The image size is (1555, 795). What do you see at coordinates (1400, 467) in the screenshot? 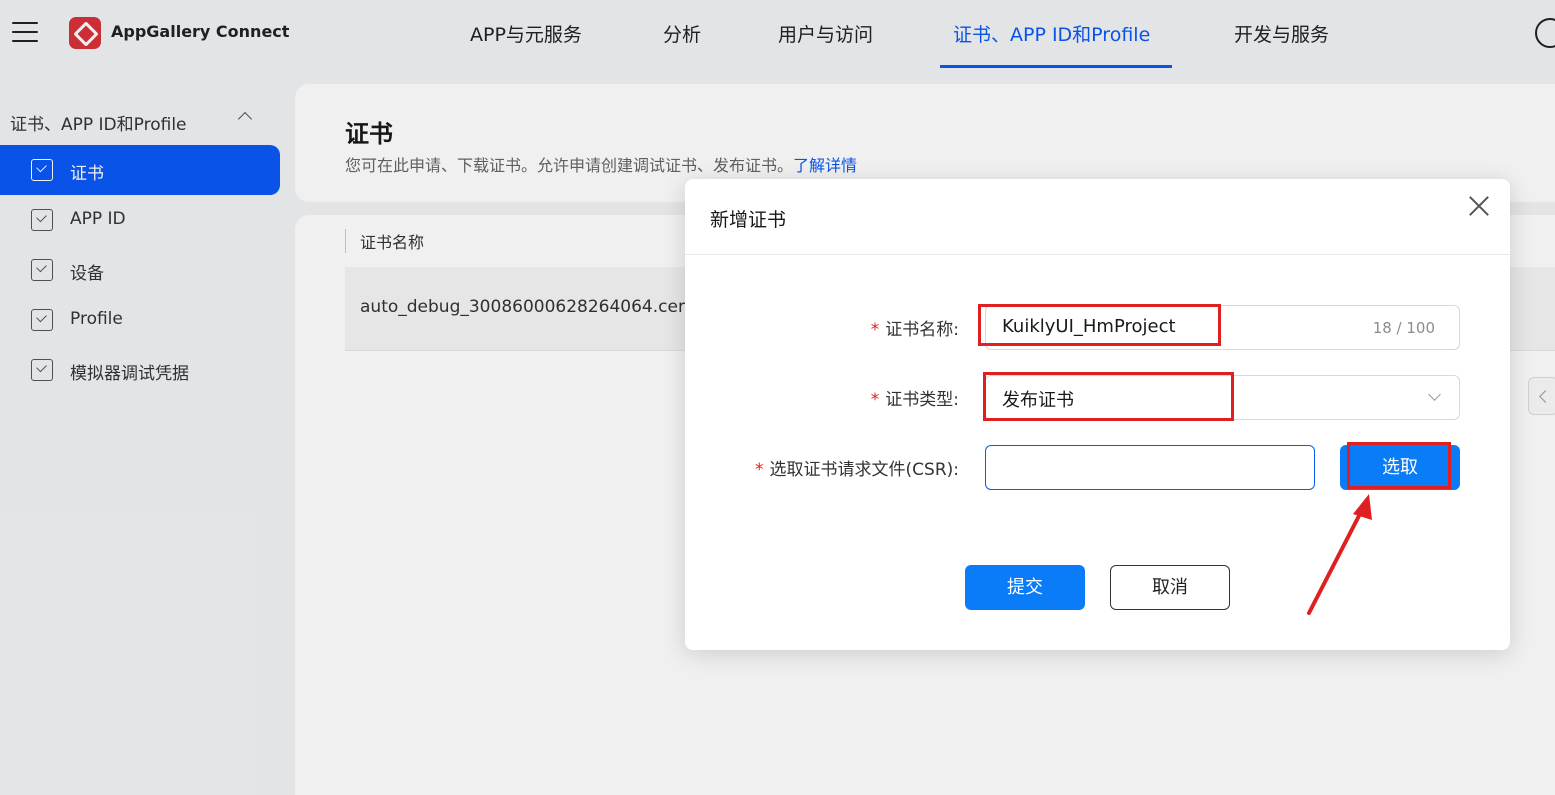
I see `choose-csr-button: 选取` at bounding box center [1400, 467].